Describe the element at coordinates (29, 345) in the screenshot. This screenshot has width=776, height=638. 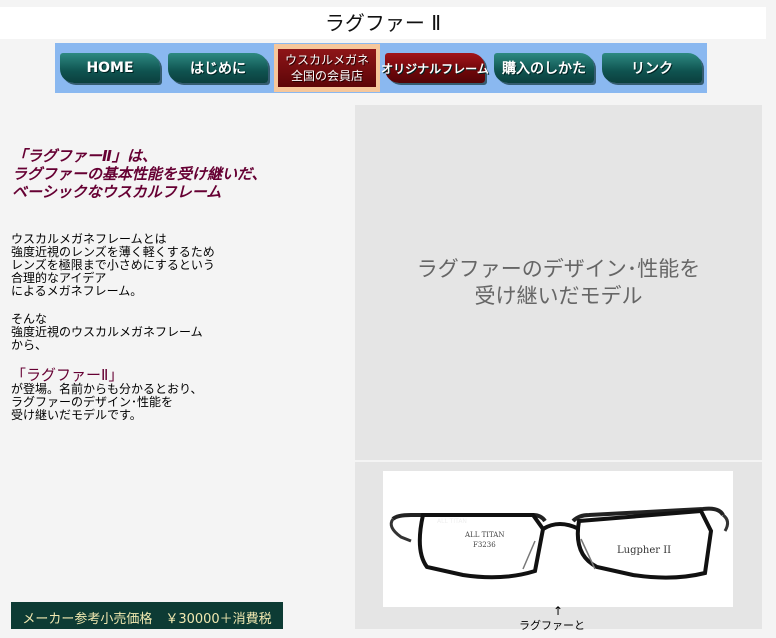
I see `text-line: から、` at that location.